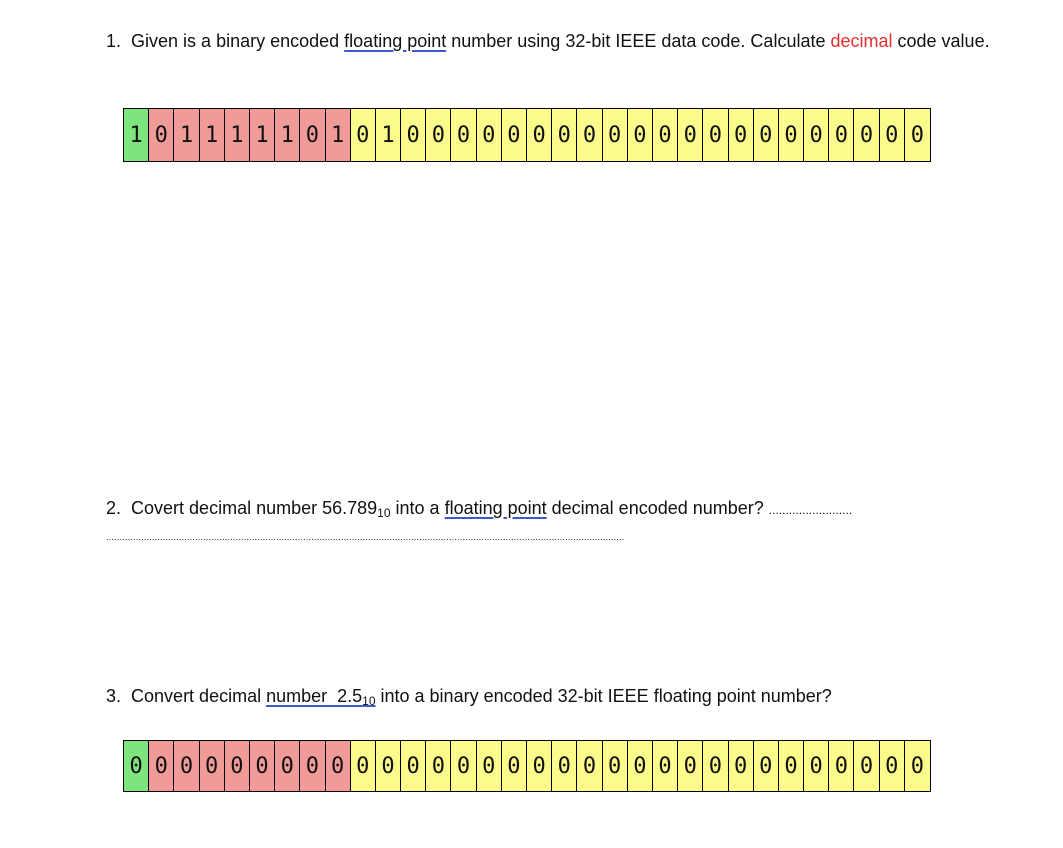  What do you see at coordinates (791, 766) in the screenshot?
I see `question-3-bit-26: 0` at bounding box center [791, 766].